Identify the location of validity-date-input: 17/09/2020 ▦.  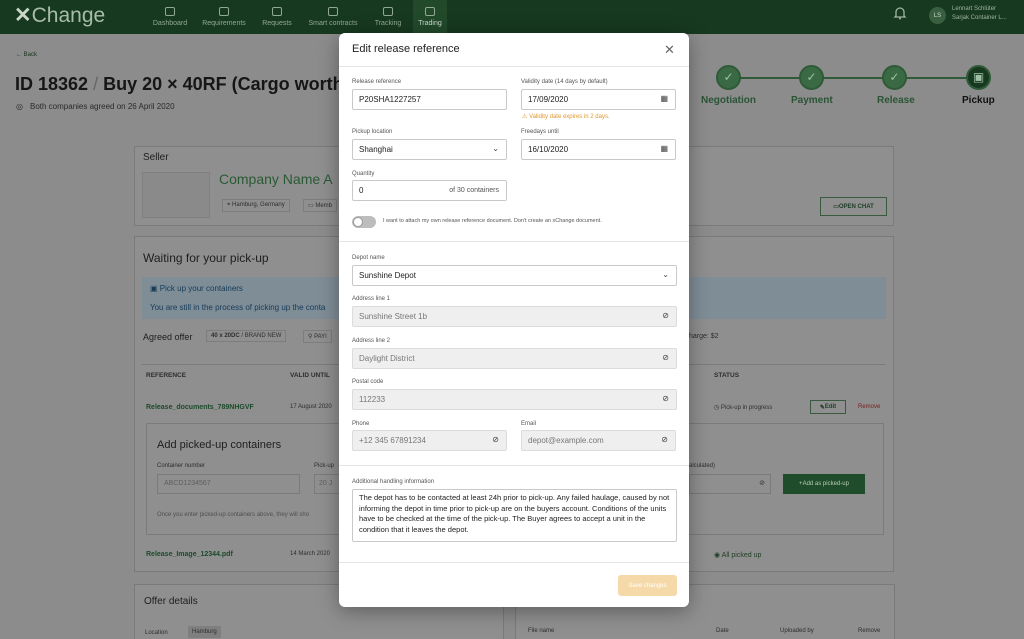
(598, 99).